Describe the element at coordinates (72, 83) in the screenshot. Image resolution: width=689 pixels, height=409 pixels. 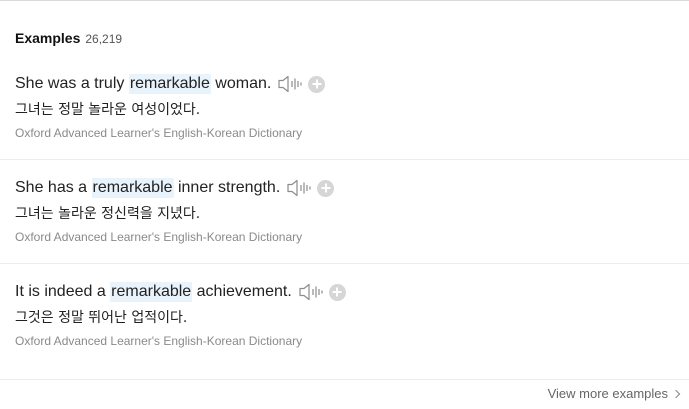
I see `english-text: She was a truly` at that location.